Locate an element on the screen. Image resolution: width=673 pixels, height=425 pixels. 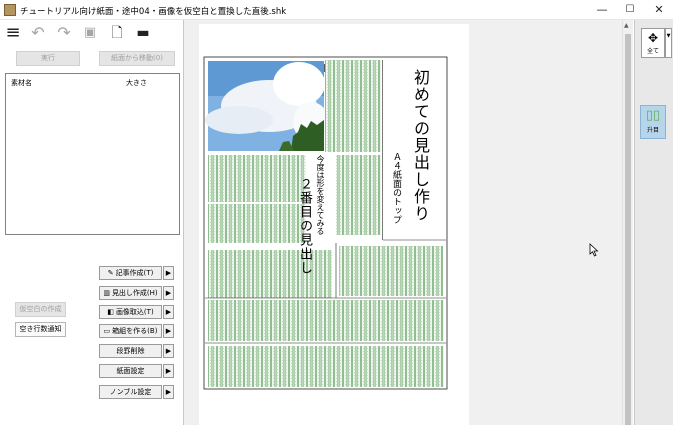
make-box-action: ▭ 箱組を作る(B) ▶ is located at coordinates (137, 331).